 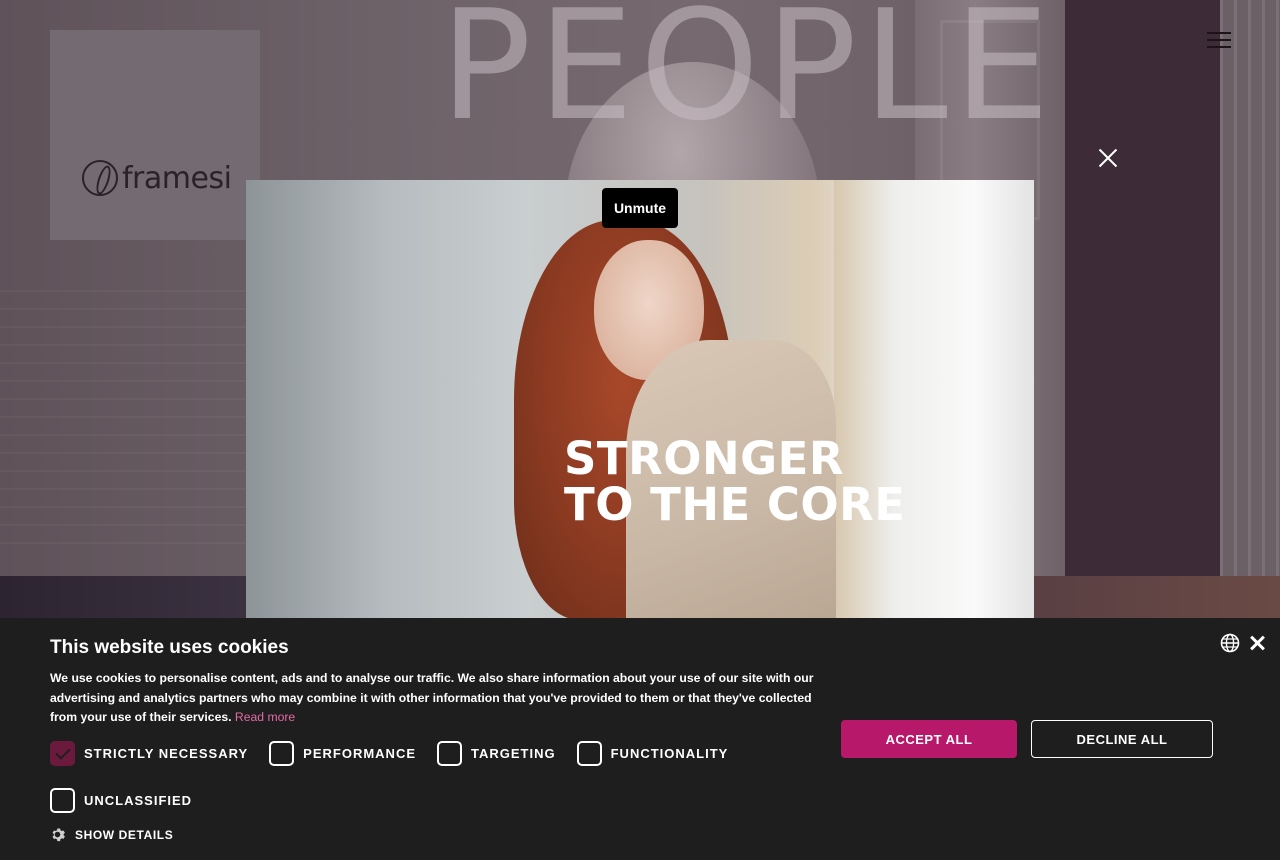 I want to click on wall-molding, so click(x=1250, y=288).